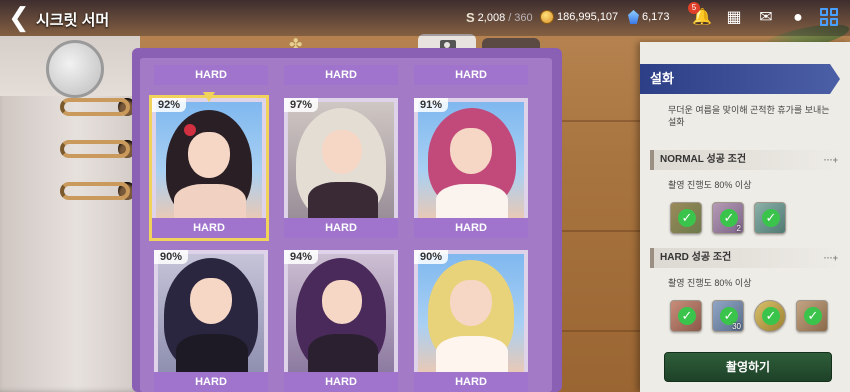  What do you see at coordinates (694, 8) in the screenshot?
I see `notification-badge: 5` at bounding box center [694, 8].